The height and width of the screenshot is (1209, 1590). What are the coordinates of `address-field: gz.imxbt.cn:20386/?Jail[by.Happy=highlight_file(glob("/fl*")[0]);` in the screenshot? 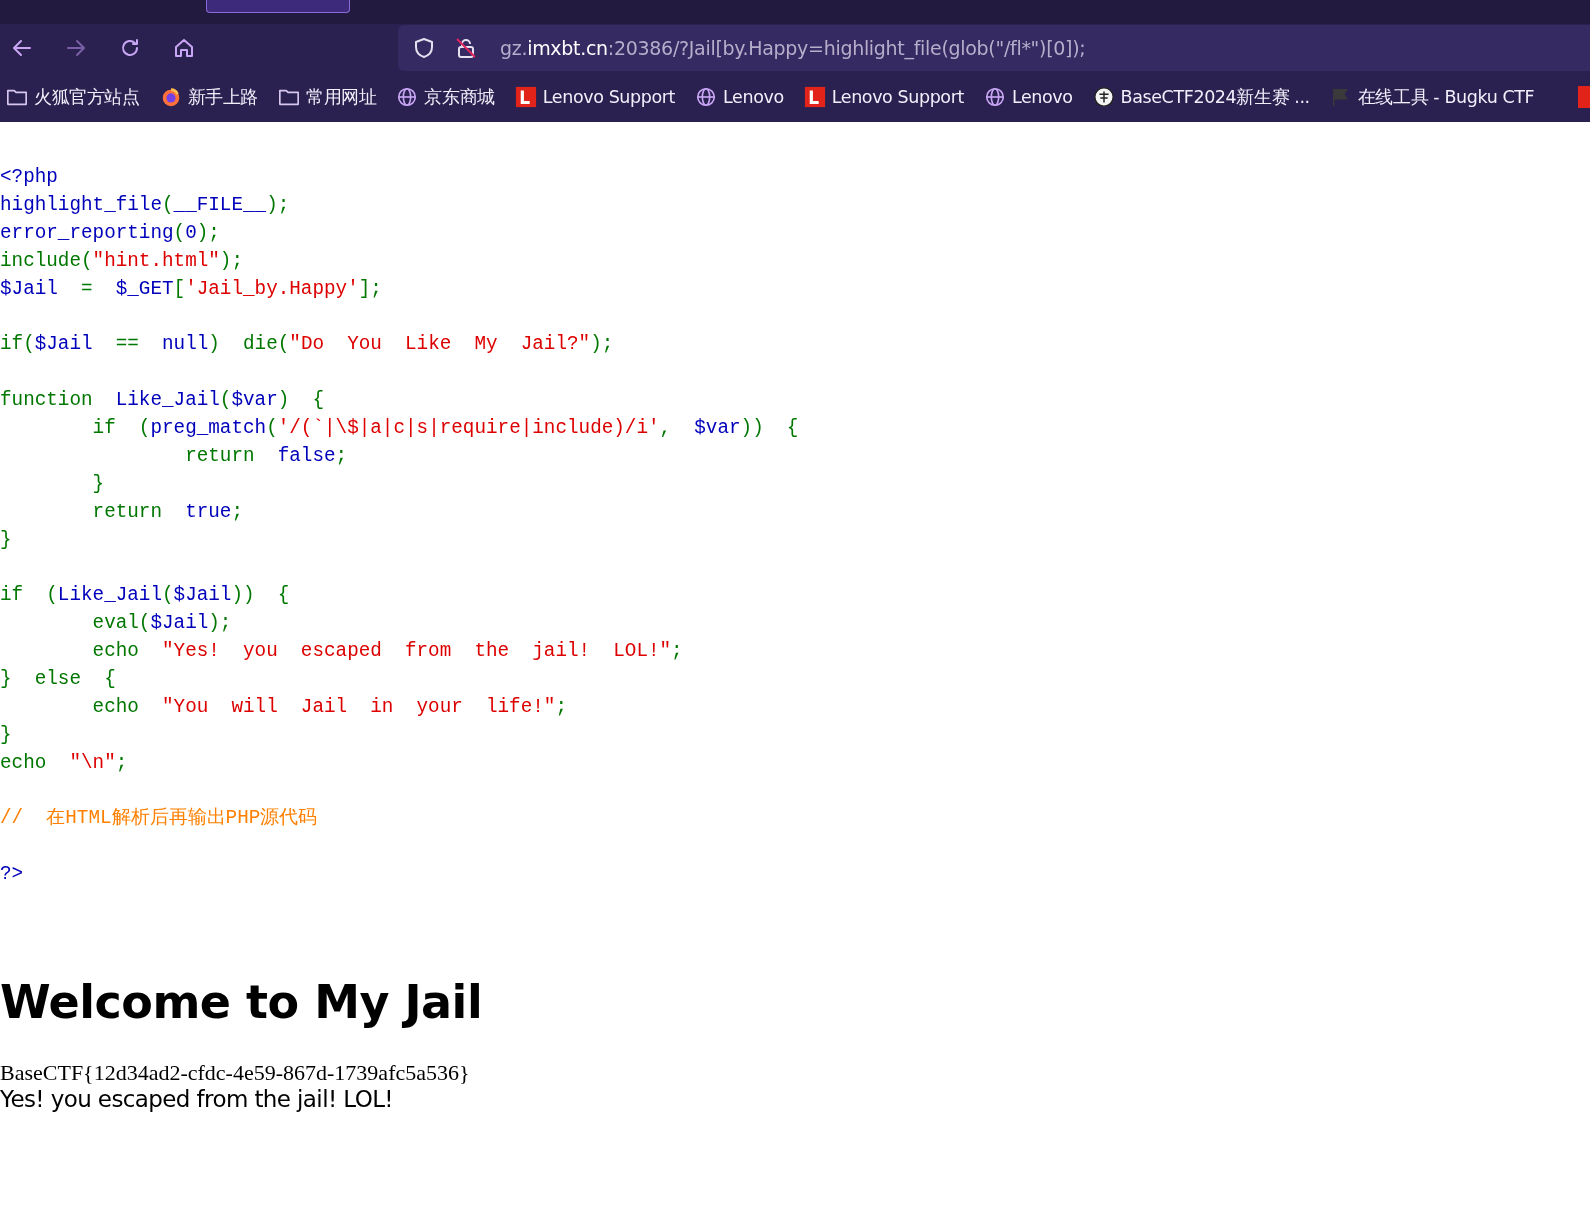 It's located at (994, 48).